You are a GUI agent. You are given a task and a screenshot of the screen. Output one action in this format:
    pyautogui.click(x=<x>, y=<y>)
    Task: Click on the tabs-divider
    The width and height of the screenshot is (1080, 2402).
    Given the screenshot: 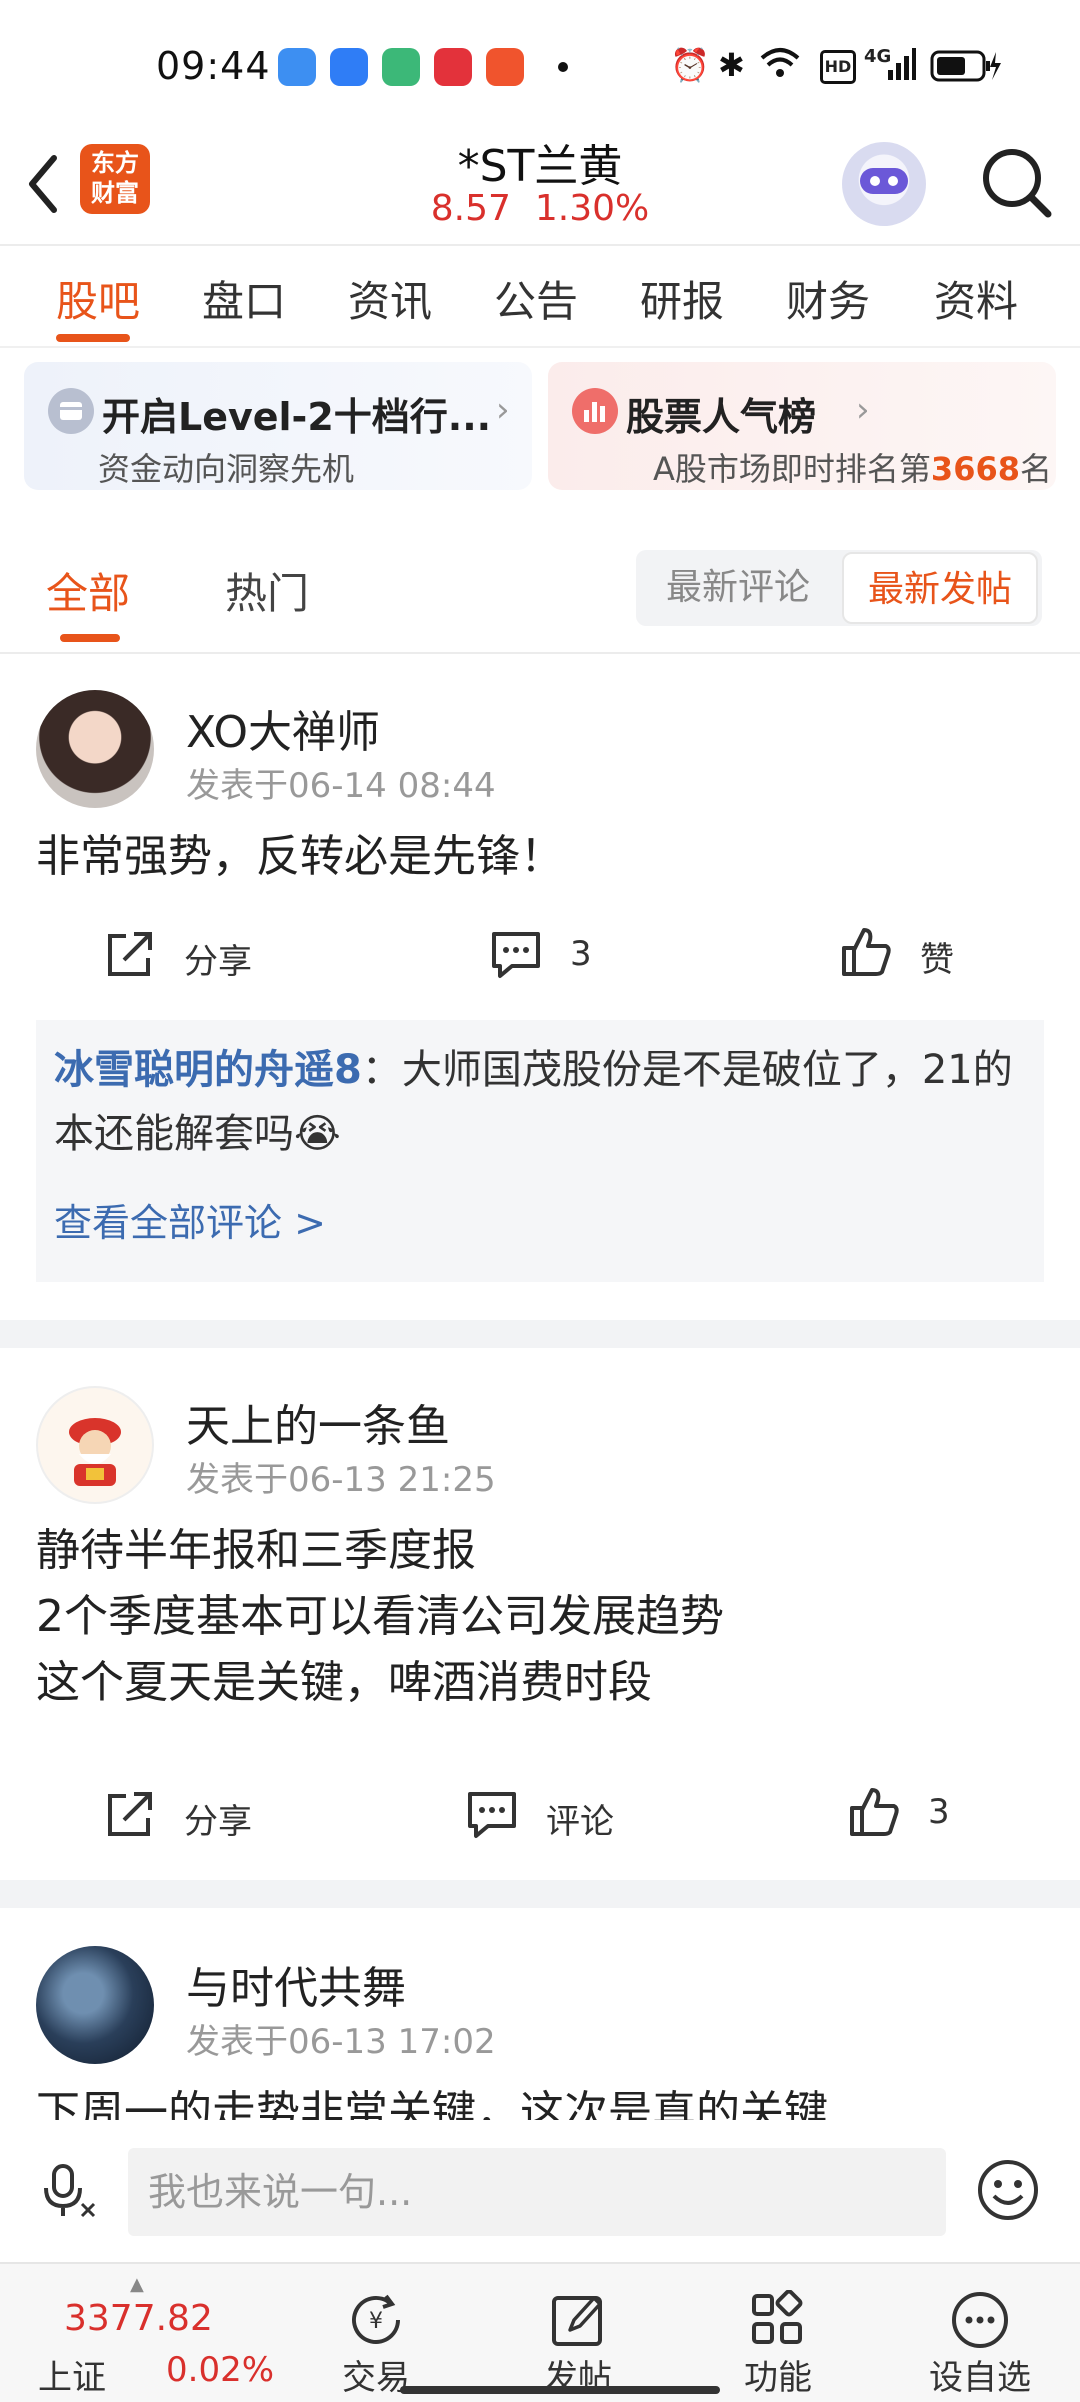 What is the action you would take?
    pyautogui.click(x=540, y=347)
    